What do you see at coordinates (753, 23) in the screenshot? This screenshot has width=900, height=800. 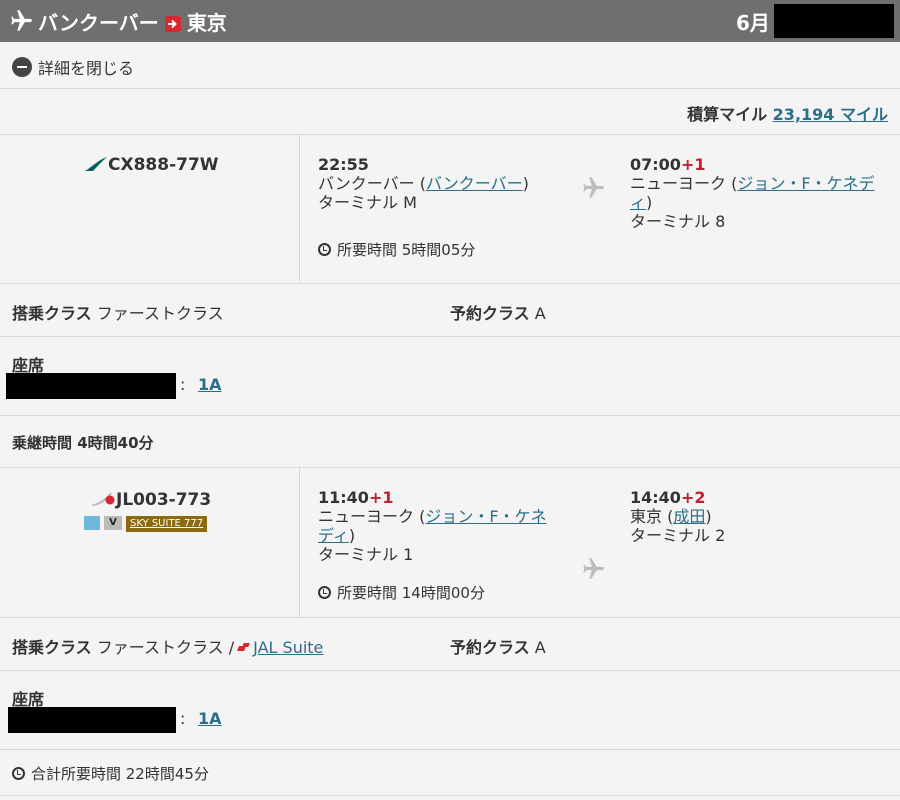 I see `travel-month: 6月` at bounding box center [753, 23].